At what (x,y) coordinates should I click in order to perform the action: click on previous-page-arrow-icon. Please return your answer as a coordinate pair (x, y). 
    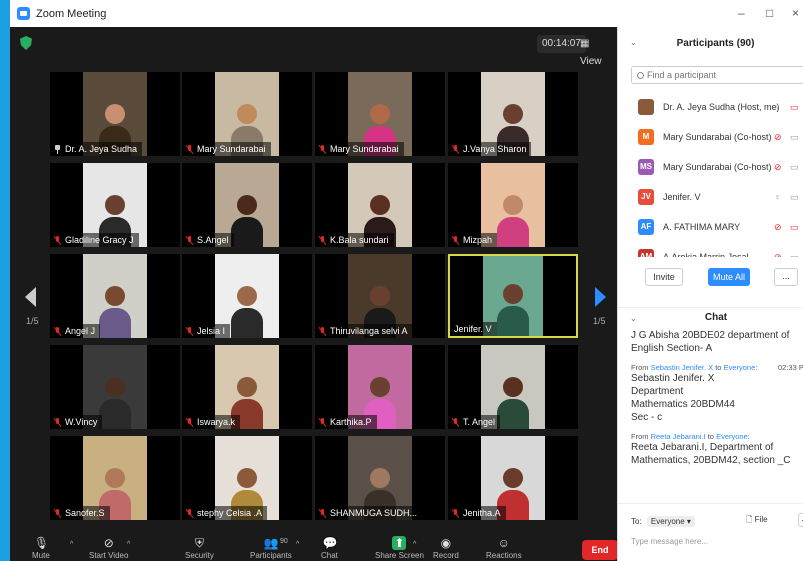
    Looking at the image, I should click on (30, 297).